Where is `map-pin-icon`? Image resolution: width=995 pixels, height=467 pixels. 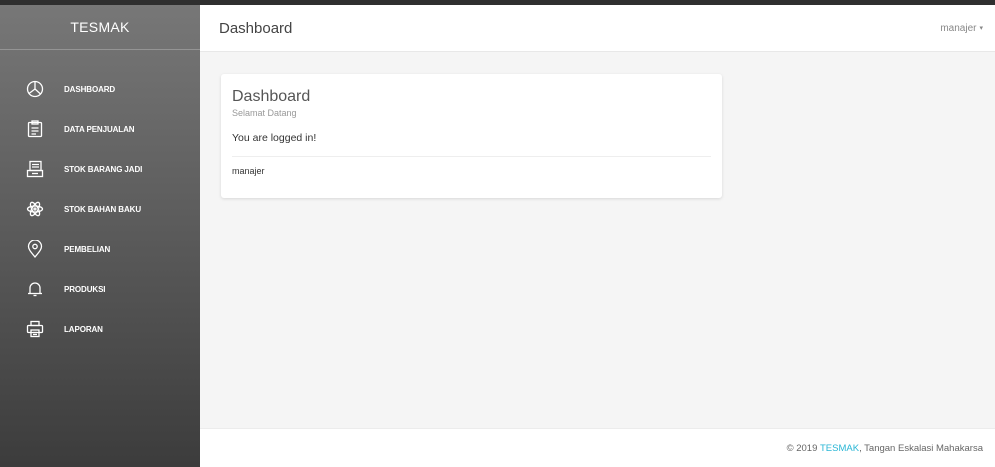 map-pin-icon is located at coordinates (35, 249).